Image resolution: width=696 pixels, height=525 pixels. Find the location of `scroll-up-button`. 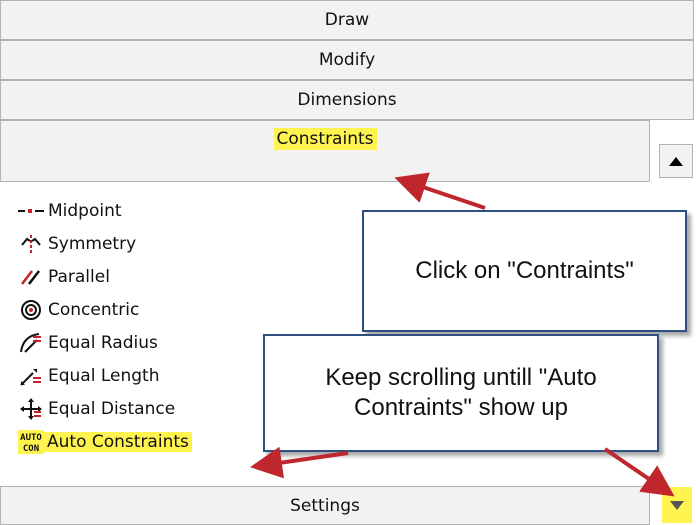

scroll-up-button is located at coordinates (676, 161).